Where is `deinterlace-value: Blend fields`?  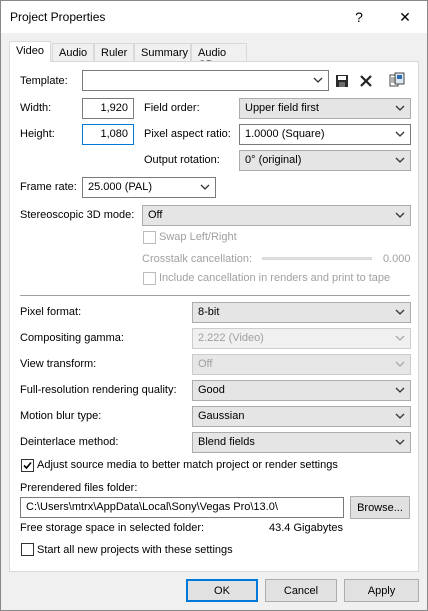 deinterlace-value: Blend fields is located at coordinates (226, 442).